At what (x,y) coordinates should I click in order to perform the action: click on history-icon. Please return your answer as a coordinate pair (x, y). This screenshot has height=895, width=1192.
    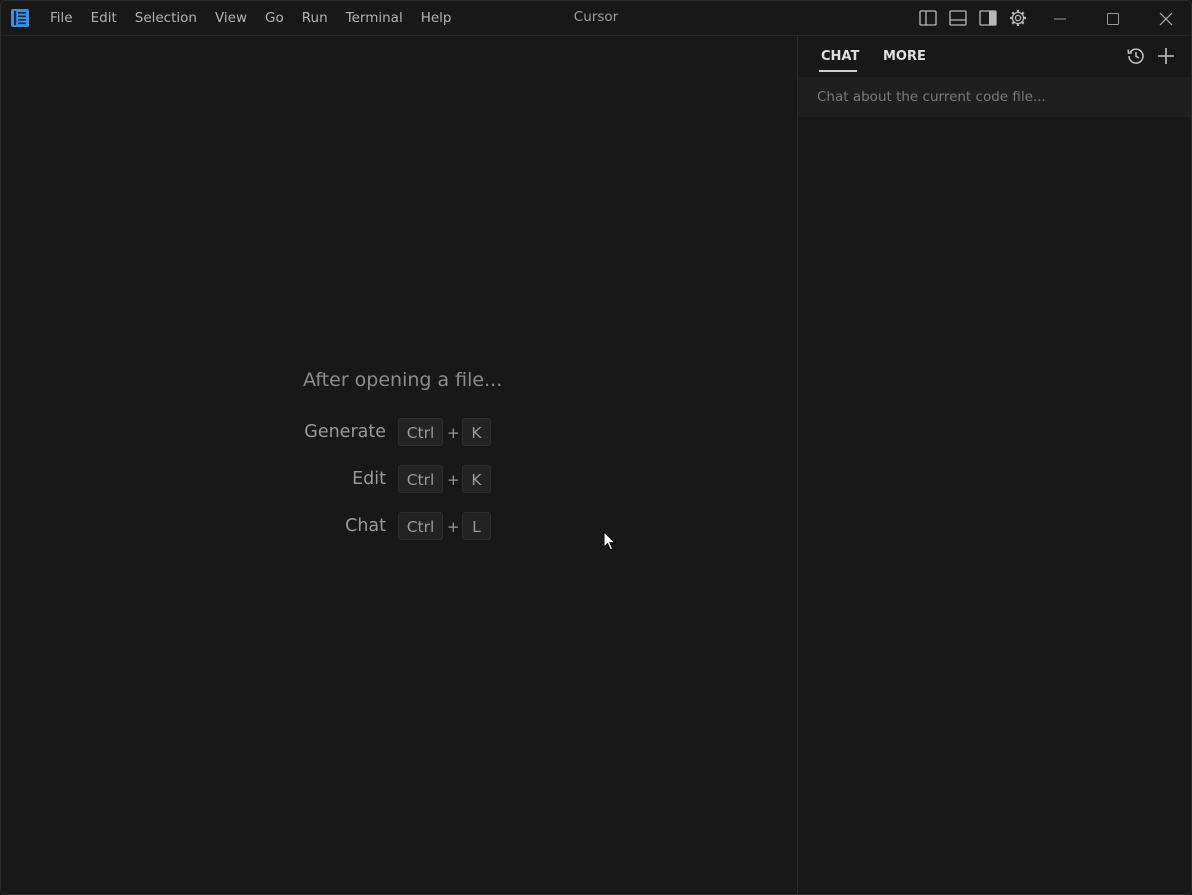
    Looking at the image, I should click on (1136, 56).